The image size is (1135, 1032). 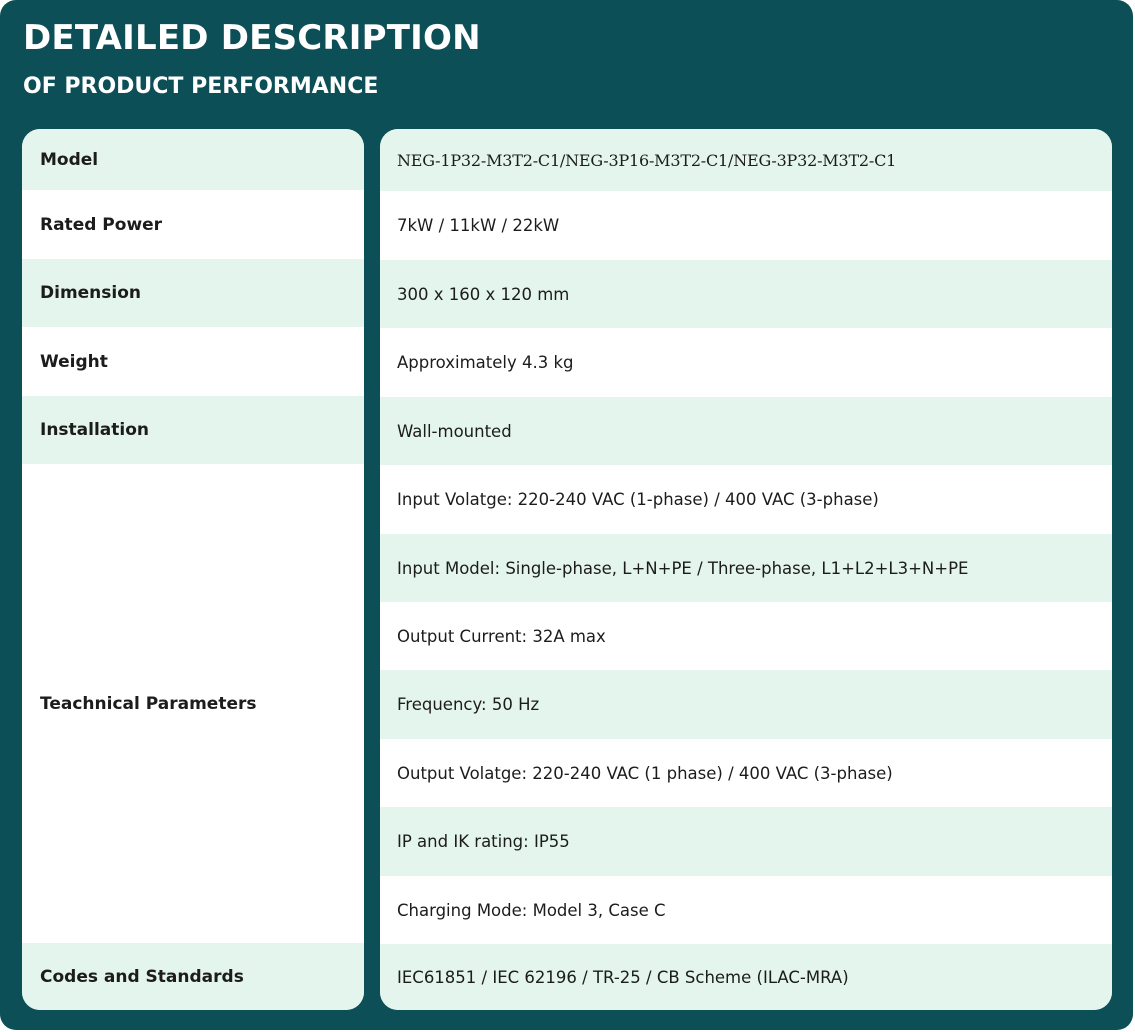 What do you see at coordinates (746, 294) in the screenshot?
I see `value-dimension: 300 x 160 x 120 mm` at bounding box center [746, 294].